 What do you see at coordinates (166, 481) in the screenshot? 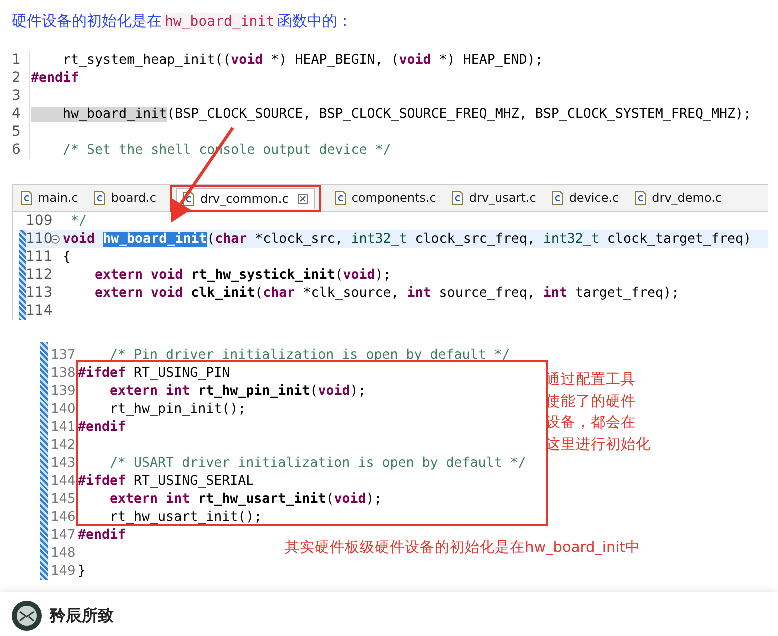
I see `code-line: #ifdef RT_USING_SERIAL` at bounding box center [166, 481].